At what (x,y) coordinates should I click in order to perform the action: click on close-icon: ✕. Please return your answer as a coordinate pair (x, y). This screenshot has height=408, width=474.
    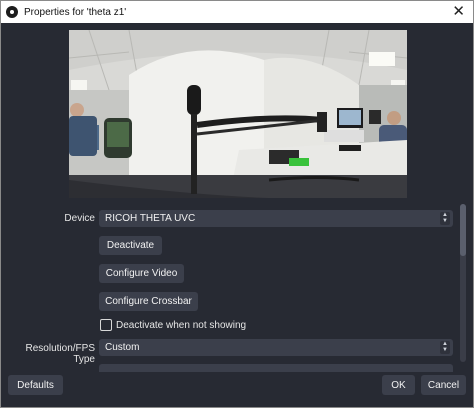
    Looking at the image, I should click on (458, 12).